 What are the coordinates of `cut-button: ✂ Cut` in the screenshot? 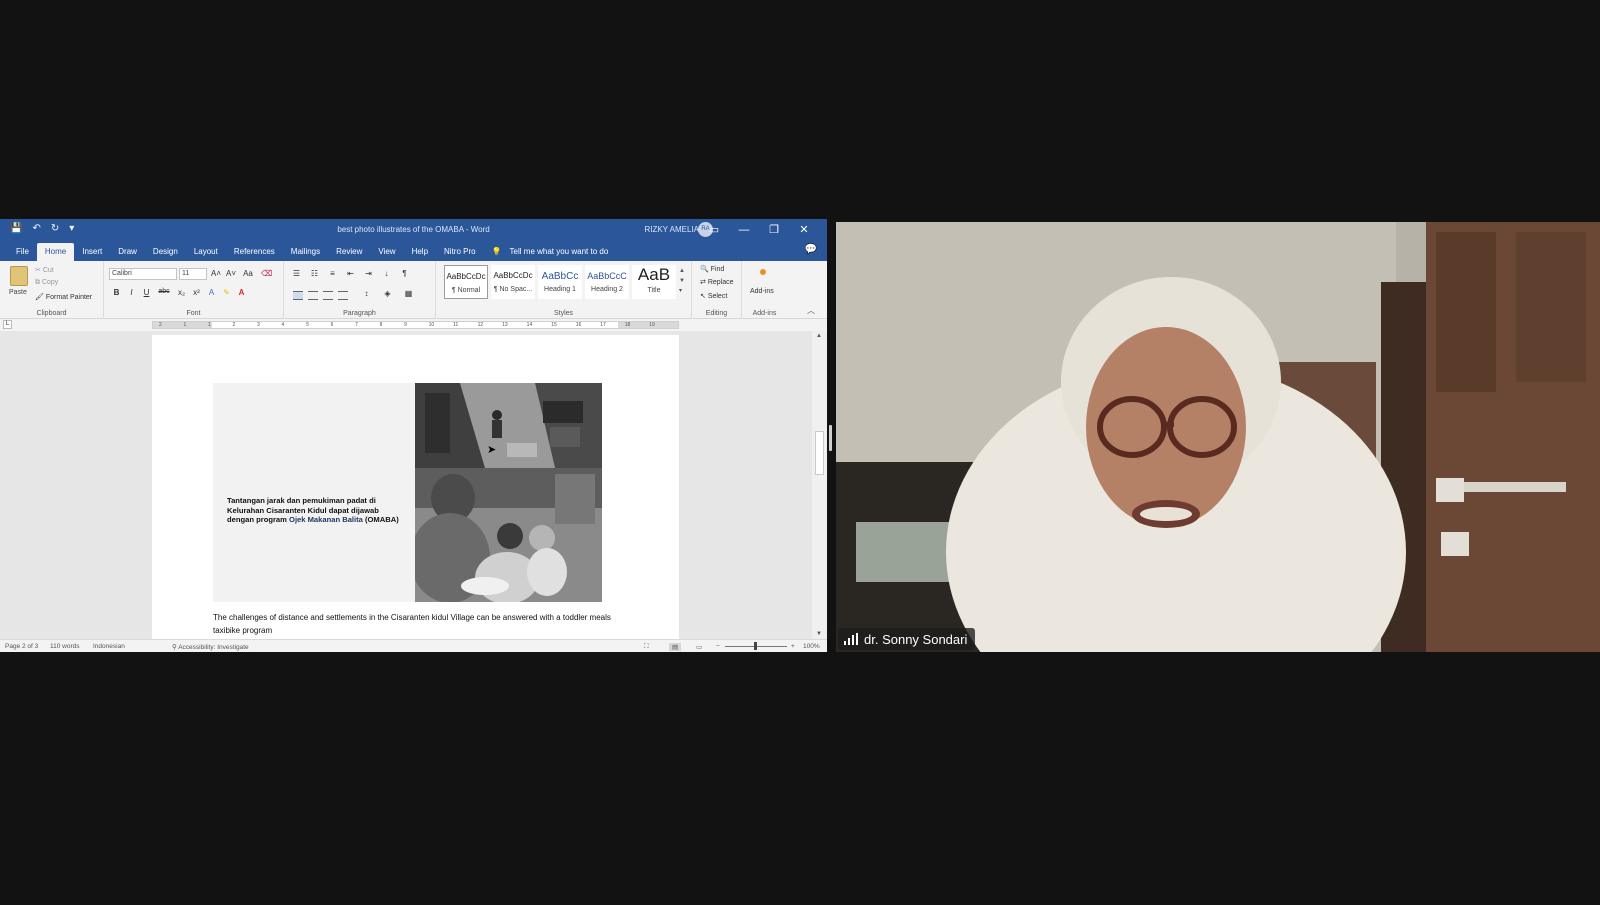 It's located at (44, 270).